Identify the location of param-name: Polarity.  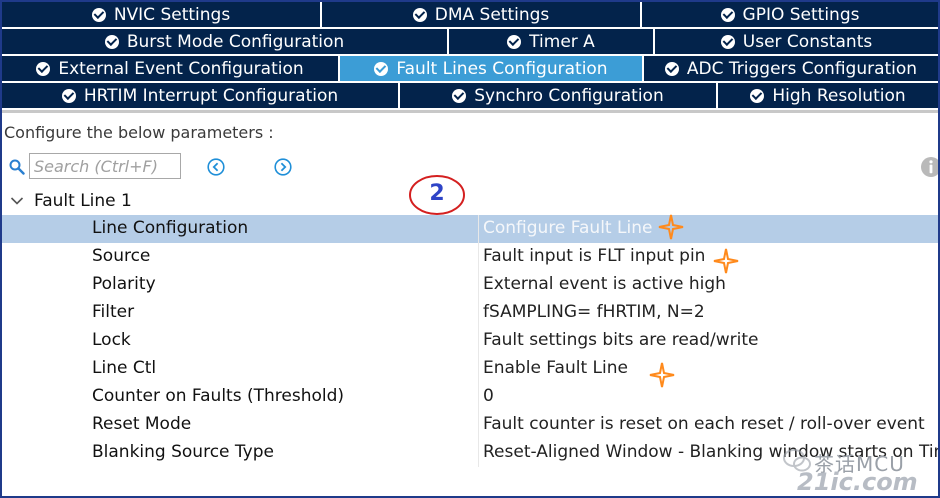
(124, 284).